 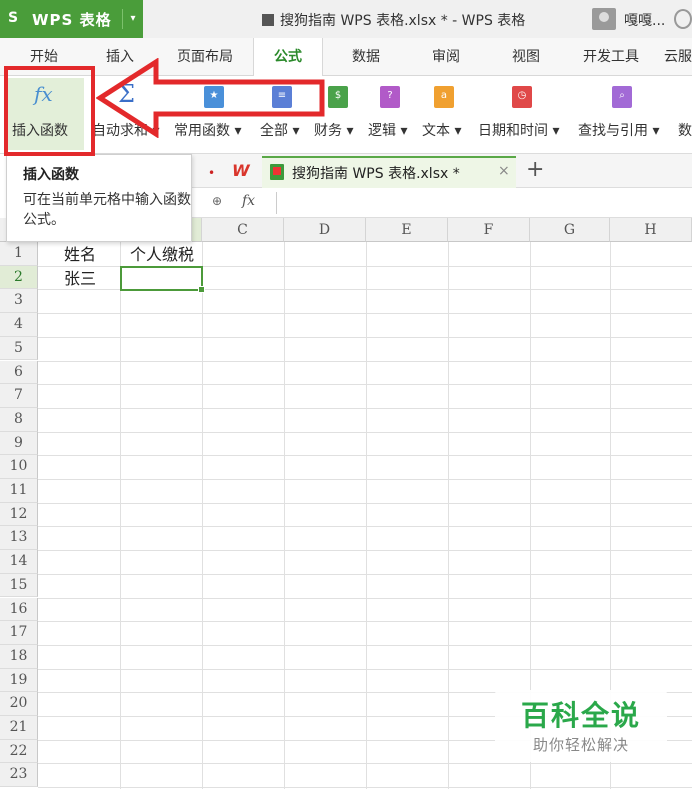 What do you see at coordinates (162, 279) in the screenshot?
I see `active-cell-b2` at bounding box center [162, 279].